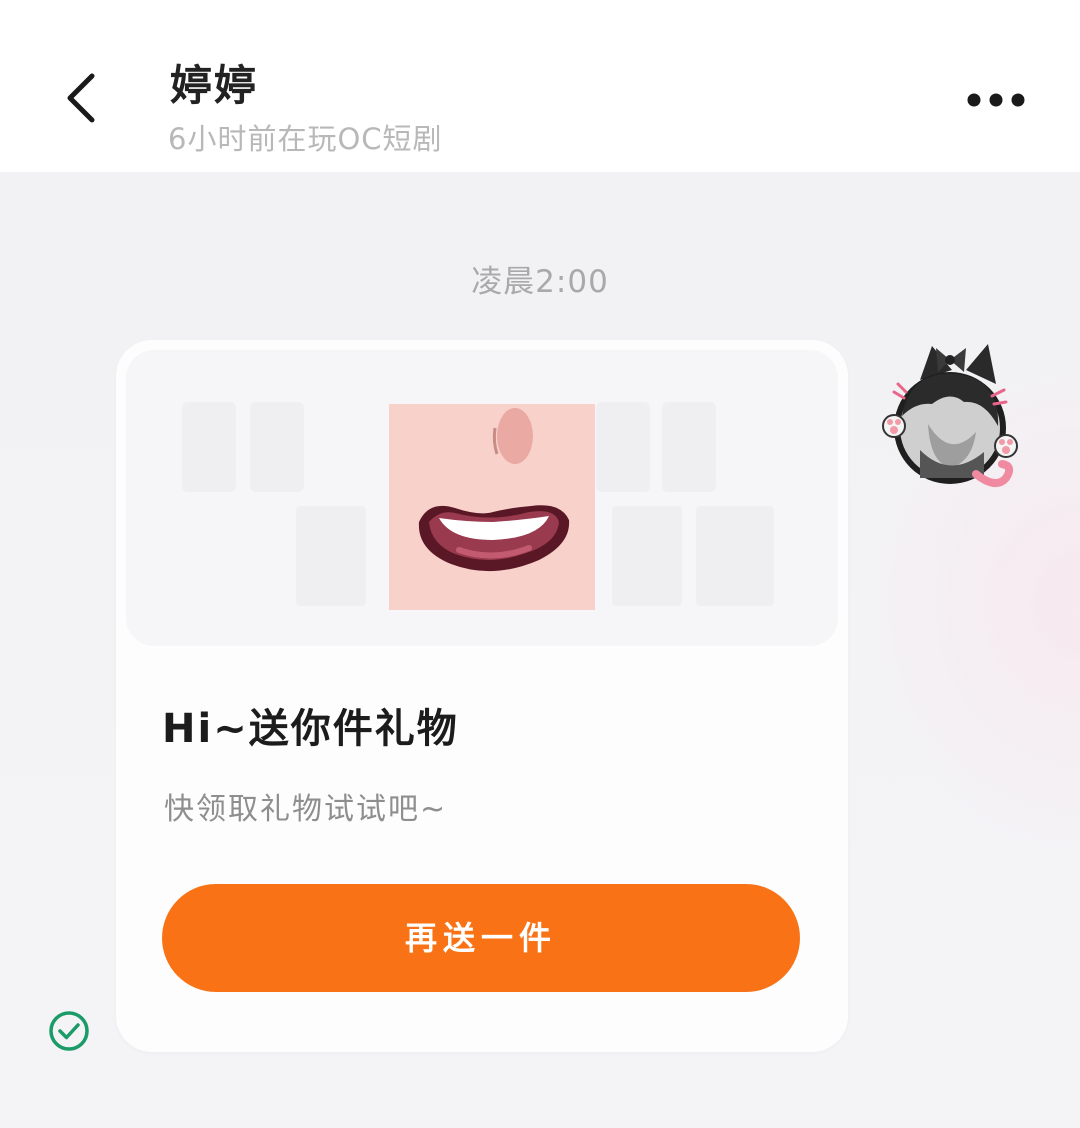 The height and width of the screenshot is (1128, 1080). I want to click on cat-ear-avatar, so click(950, 416).